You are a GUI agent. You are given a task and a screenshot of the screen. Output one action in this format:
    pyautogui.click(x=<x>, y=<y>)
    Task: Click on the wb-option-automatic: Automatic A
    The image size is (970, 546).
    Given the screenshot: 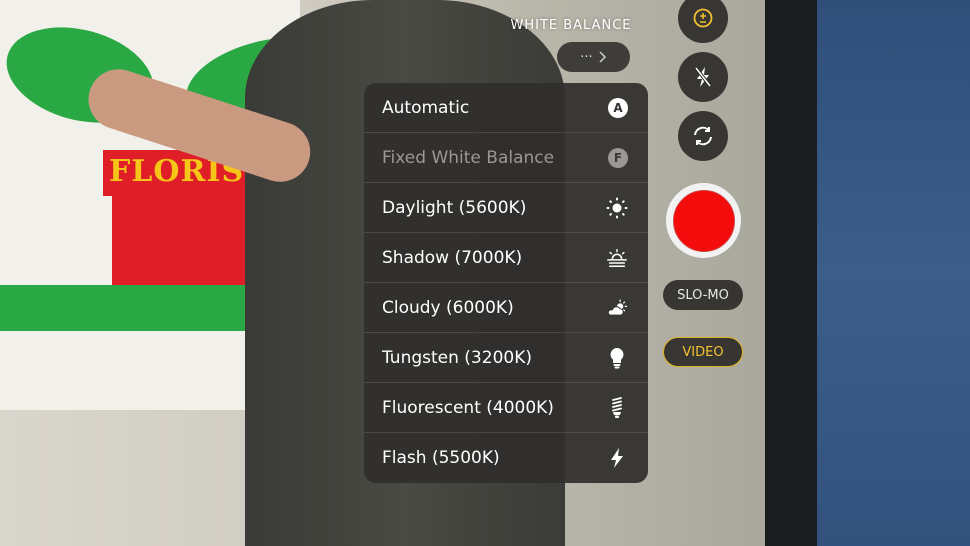 What is the action you would take?
    pyautogui.click(x=506, y=108)
    